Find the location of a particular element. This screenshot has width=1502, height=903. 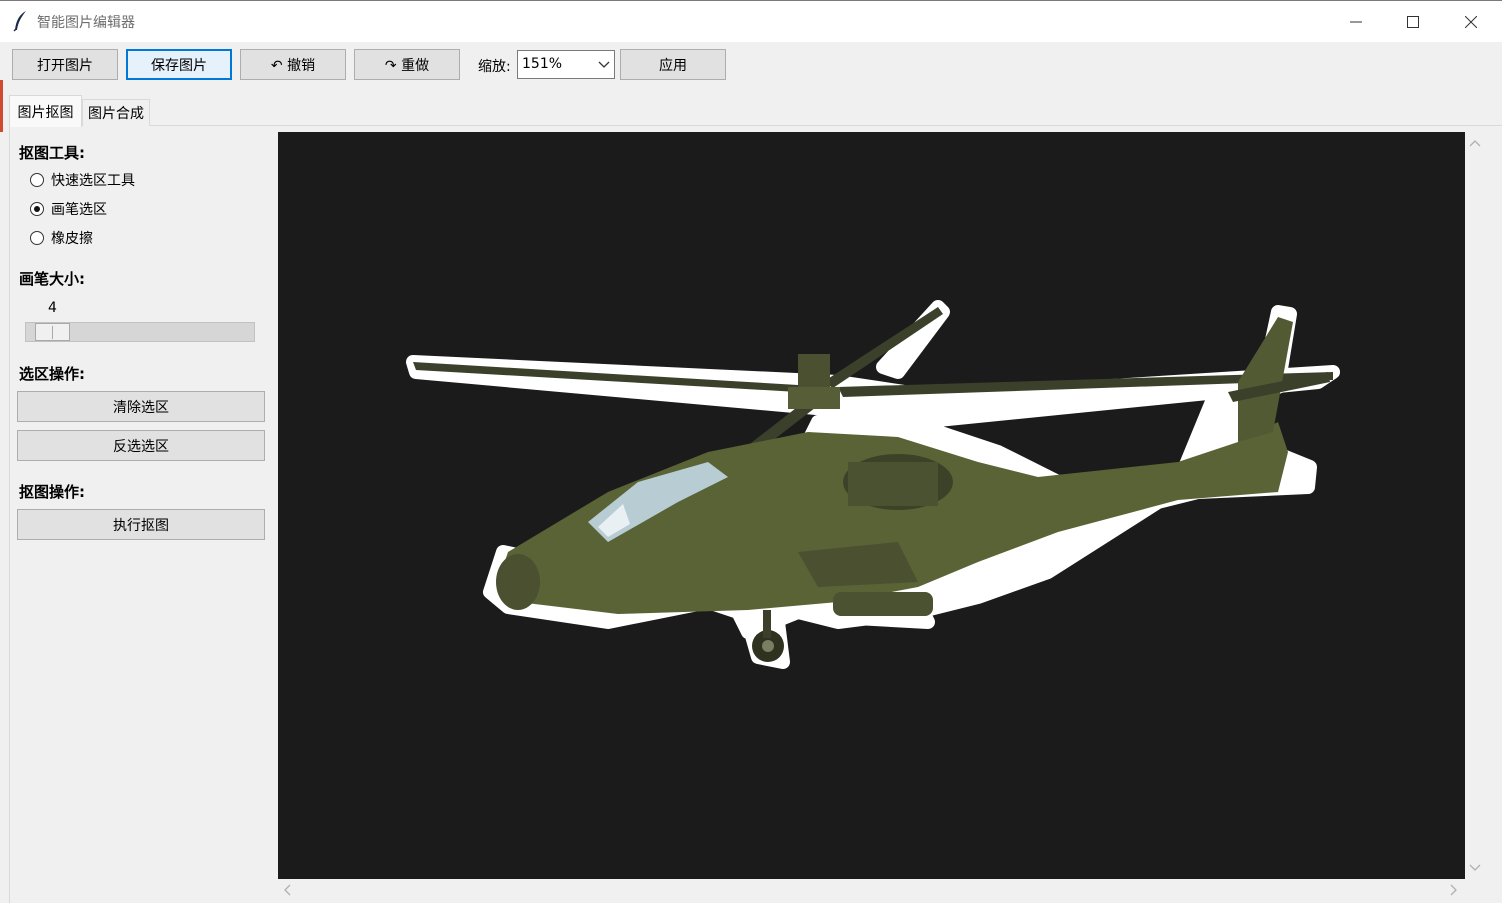

radio-brush-select: 画笔选区 is located at coordinates (68, 209).